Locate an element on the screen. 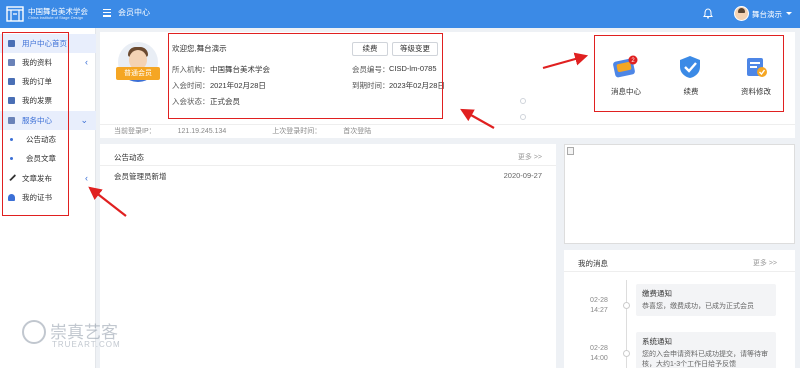 The image size is (800, 368). current-ip-label: 当前登录IP： is located at coordinates (135, 131).